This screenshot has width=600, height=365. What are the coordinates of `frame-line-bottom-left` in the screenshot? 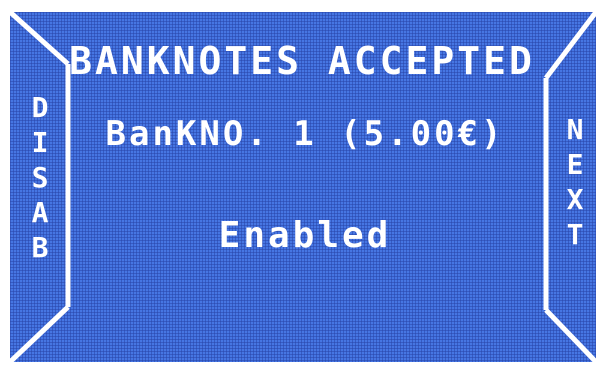 It's located at (40, 333).